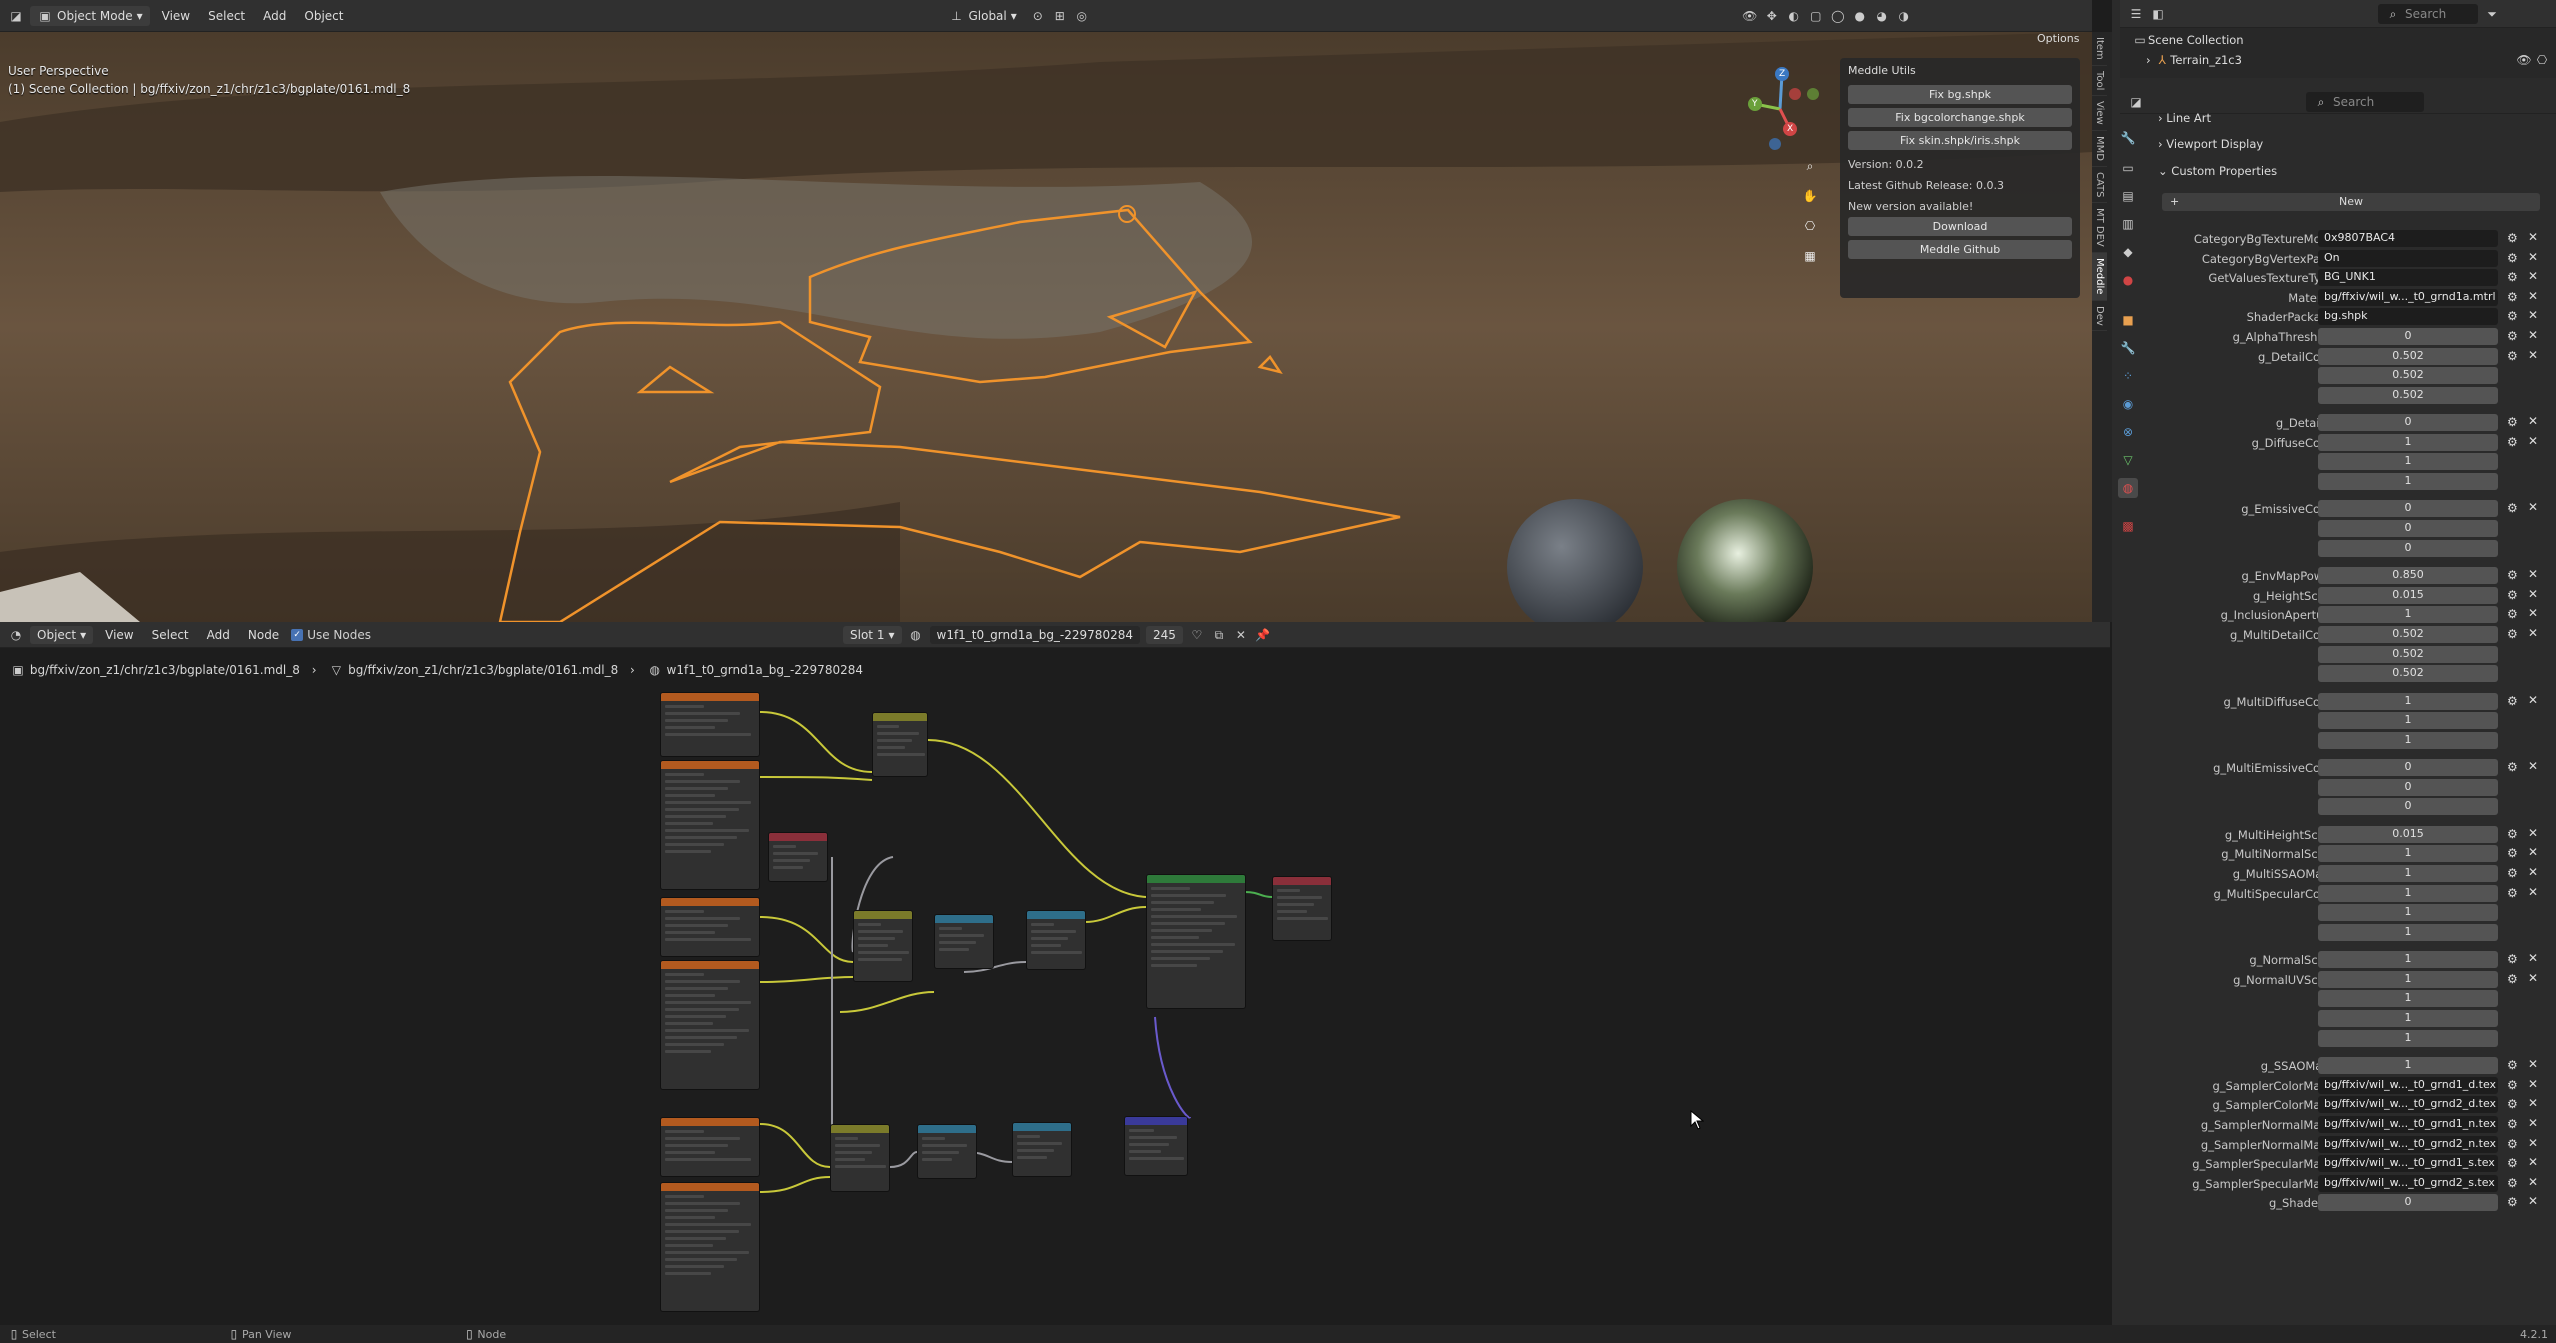  I want to click on material-tab-icon: ◍, so click(2128, 488).